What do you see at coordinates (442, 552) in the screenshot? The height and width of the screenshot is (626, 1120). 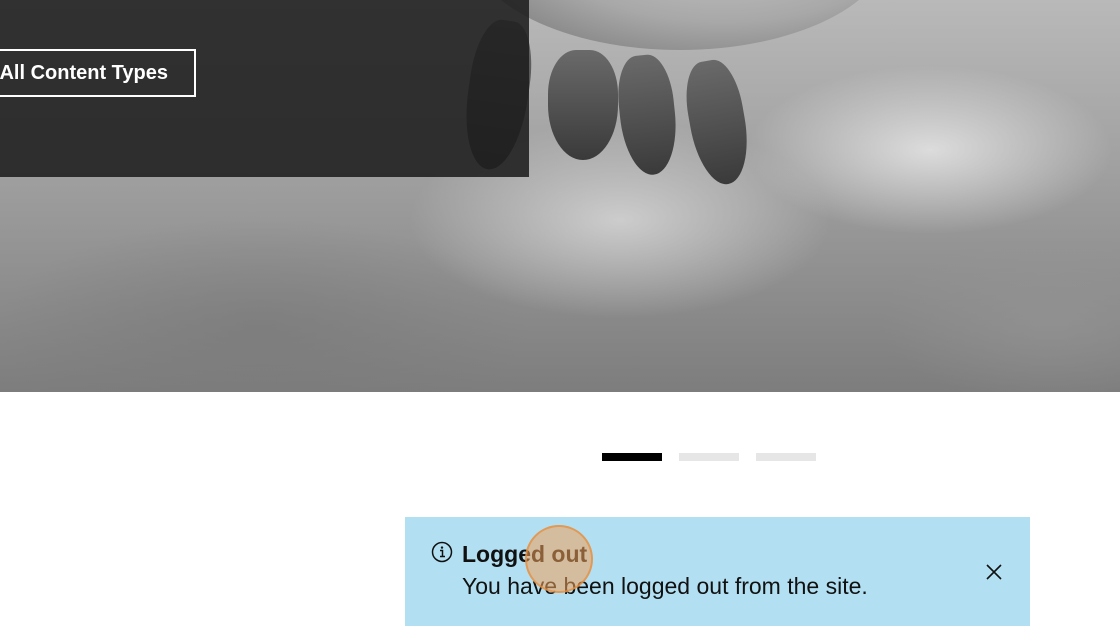 I see `info-circle-icon` at bounding box center [442, 552].